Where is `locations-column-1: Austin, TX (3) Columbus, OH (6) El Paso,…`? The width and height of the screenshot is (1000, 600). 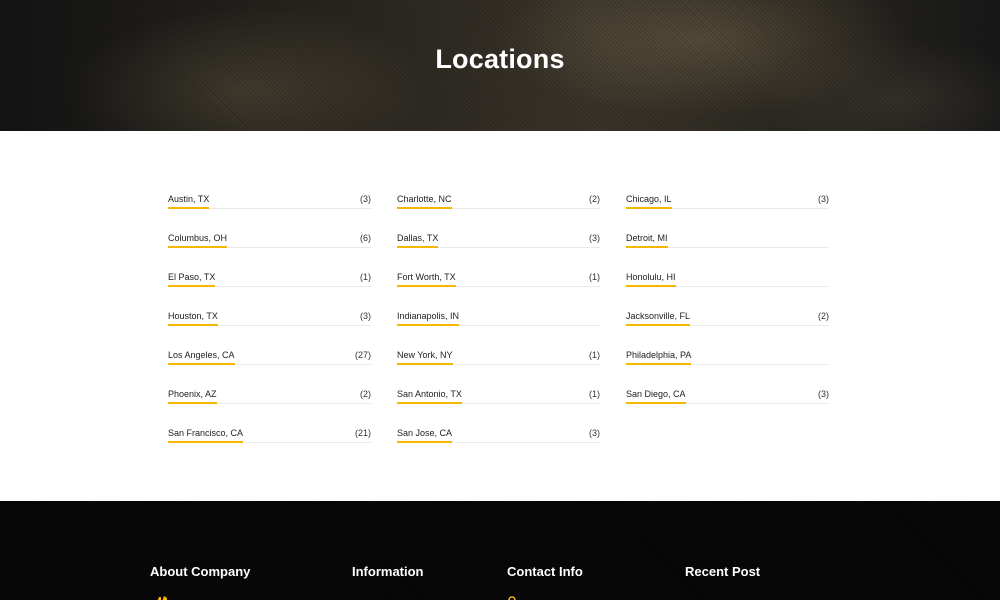 locations-column-1: Austin, TX (3) Columbus, OH (6) El Paso,… is located at coordinates (269, 326).